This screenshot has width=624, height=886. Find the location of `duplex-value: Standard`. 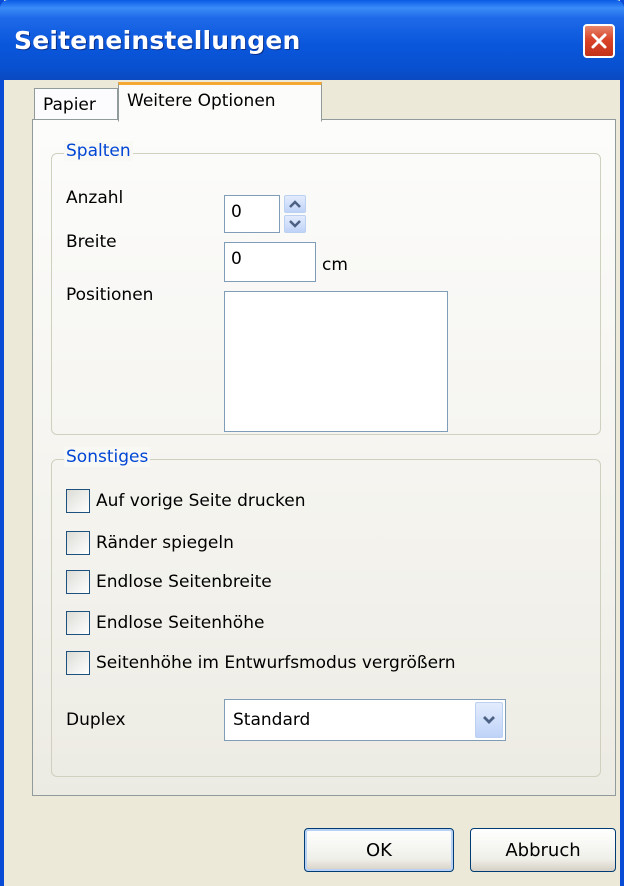

duplex-value: Standard is located at coordinates (272, 720).